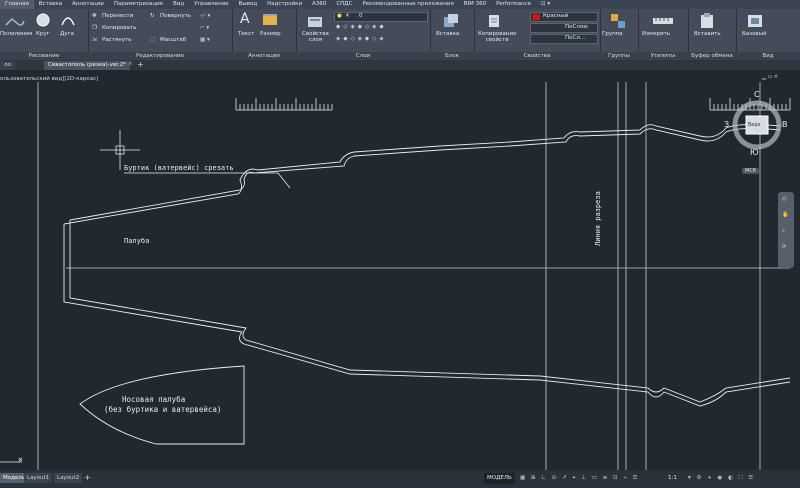 This screenshot has width=800, height=488. Describe the element at coordinates (537, 56) in the screenshot. I see `properties-group-title: Свойства` at that location.